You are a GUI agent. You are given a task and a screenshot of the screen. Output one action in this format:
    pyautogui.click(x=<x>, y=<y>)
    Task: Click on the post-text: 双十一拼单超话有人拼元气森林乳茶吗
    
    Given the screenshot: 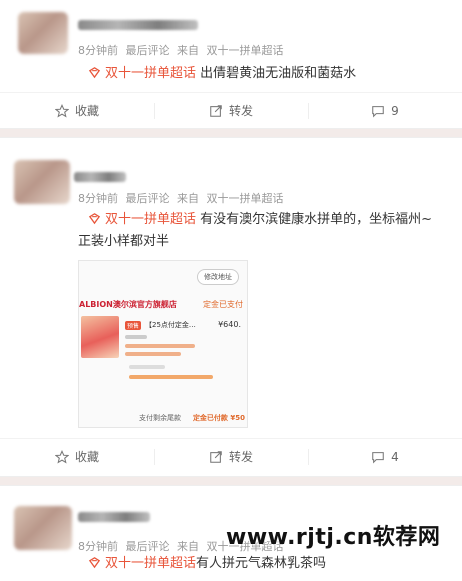 What is the action you would take?
    pyautogui.click(x=207, y=564)
    